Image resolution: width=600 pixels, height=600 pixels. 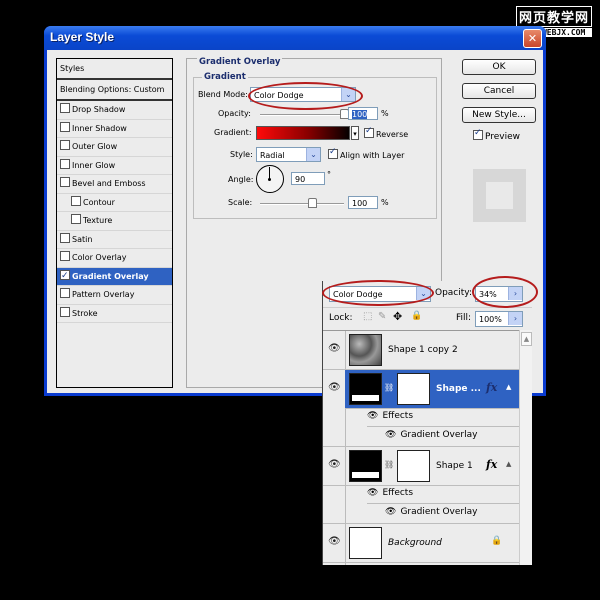 What do you see at coordinates (413, 389) in the screenshot?
I see `vector-mask-thumbnail` at bounding box center [413, 389].